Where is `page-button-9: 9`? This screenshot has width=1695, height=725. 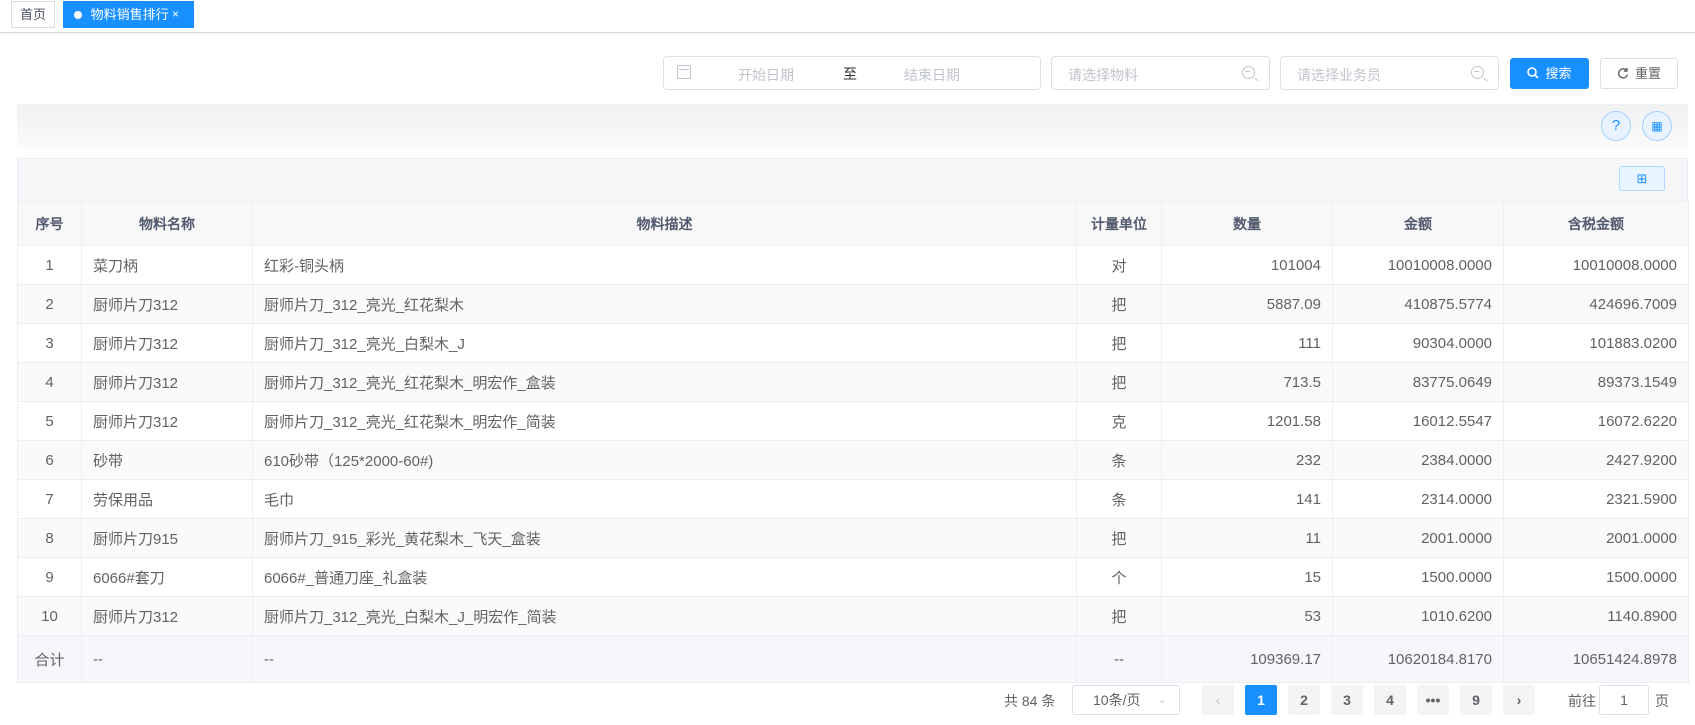
page-button-9: 9 is located at coordinates (1476, 700).